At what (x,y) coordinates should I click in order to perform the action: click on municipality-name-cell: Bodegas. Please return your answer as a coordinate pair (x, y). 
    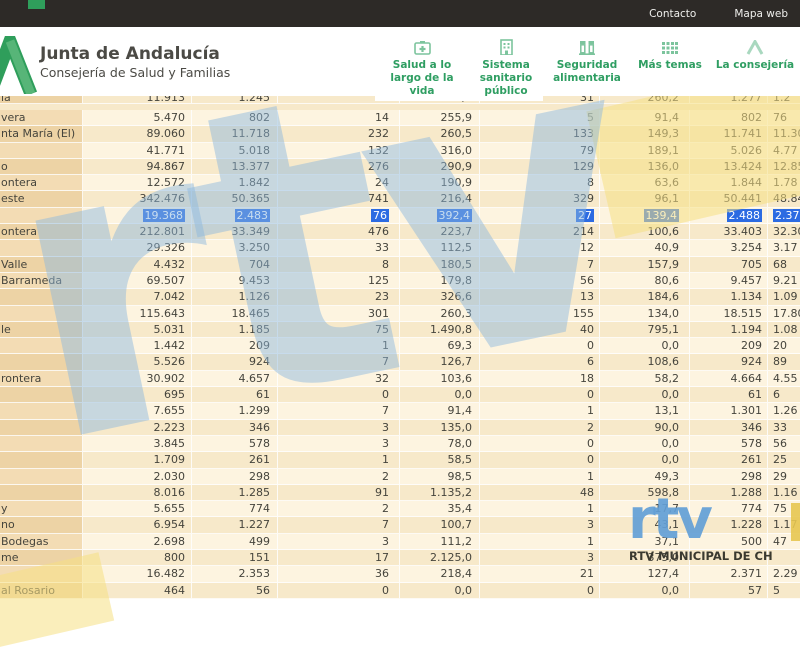
    Looking at the image, I should click on (41, 542).